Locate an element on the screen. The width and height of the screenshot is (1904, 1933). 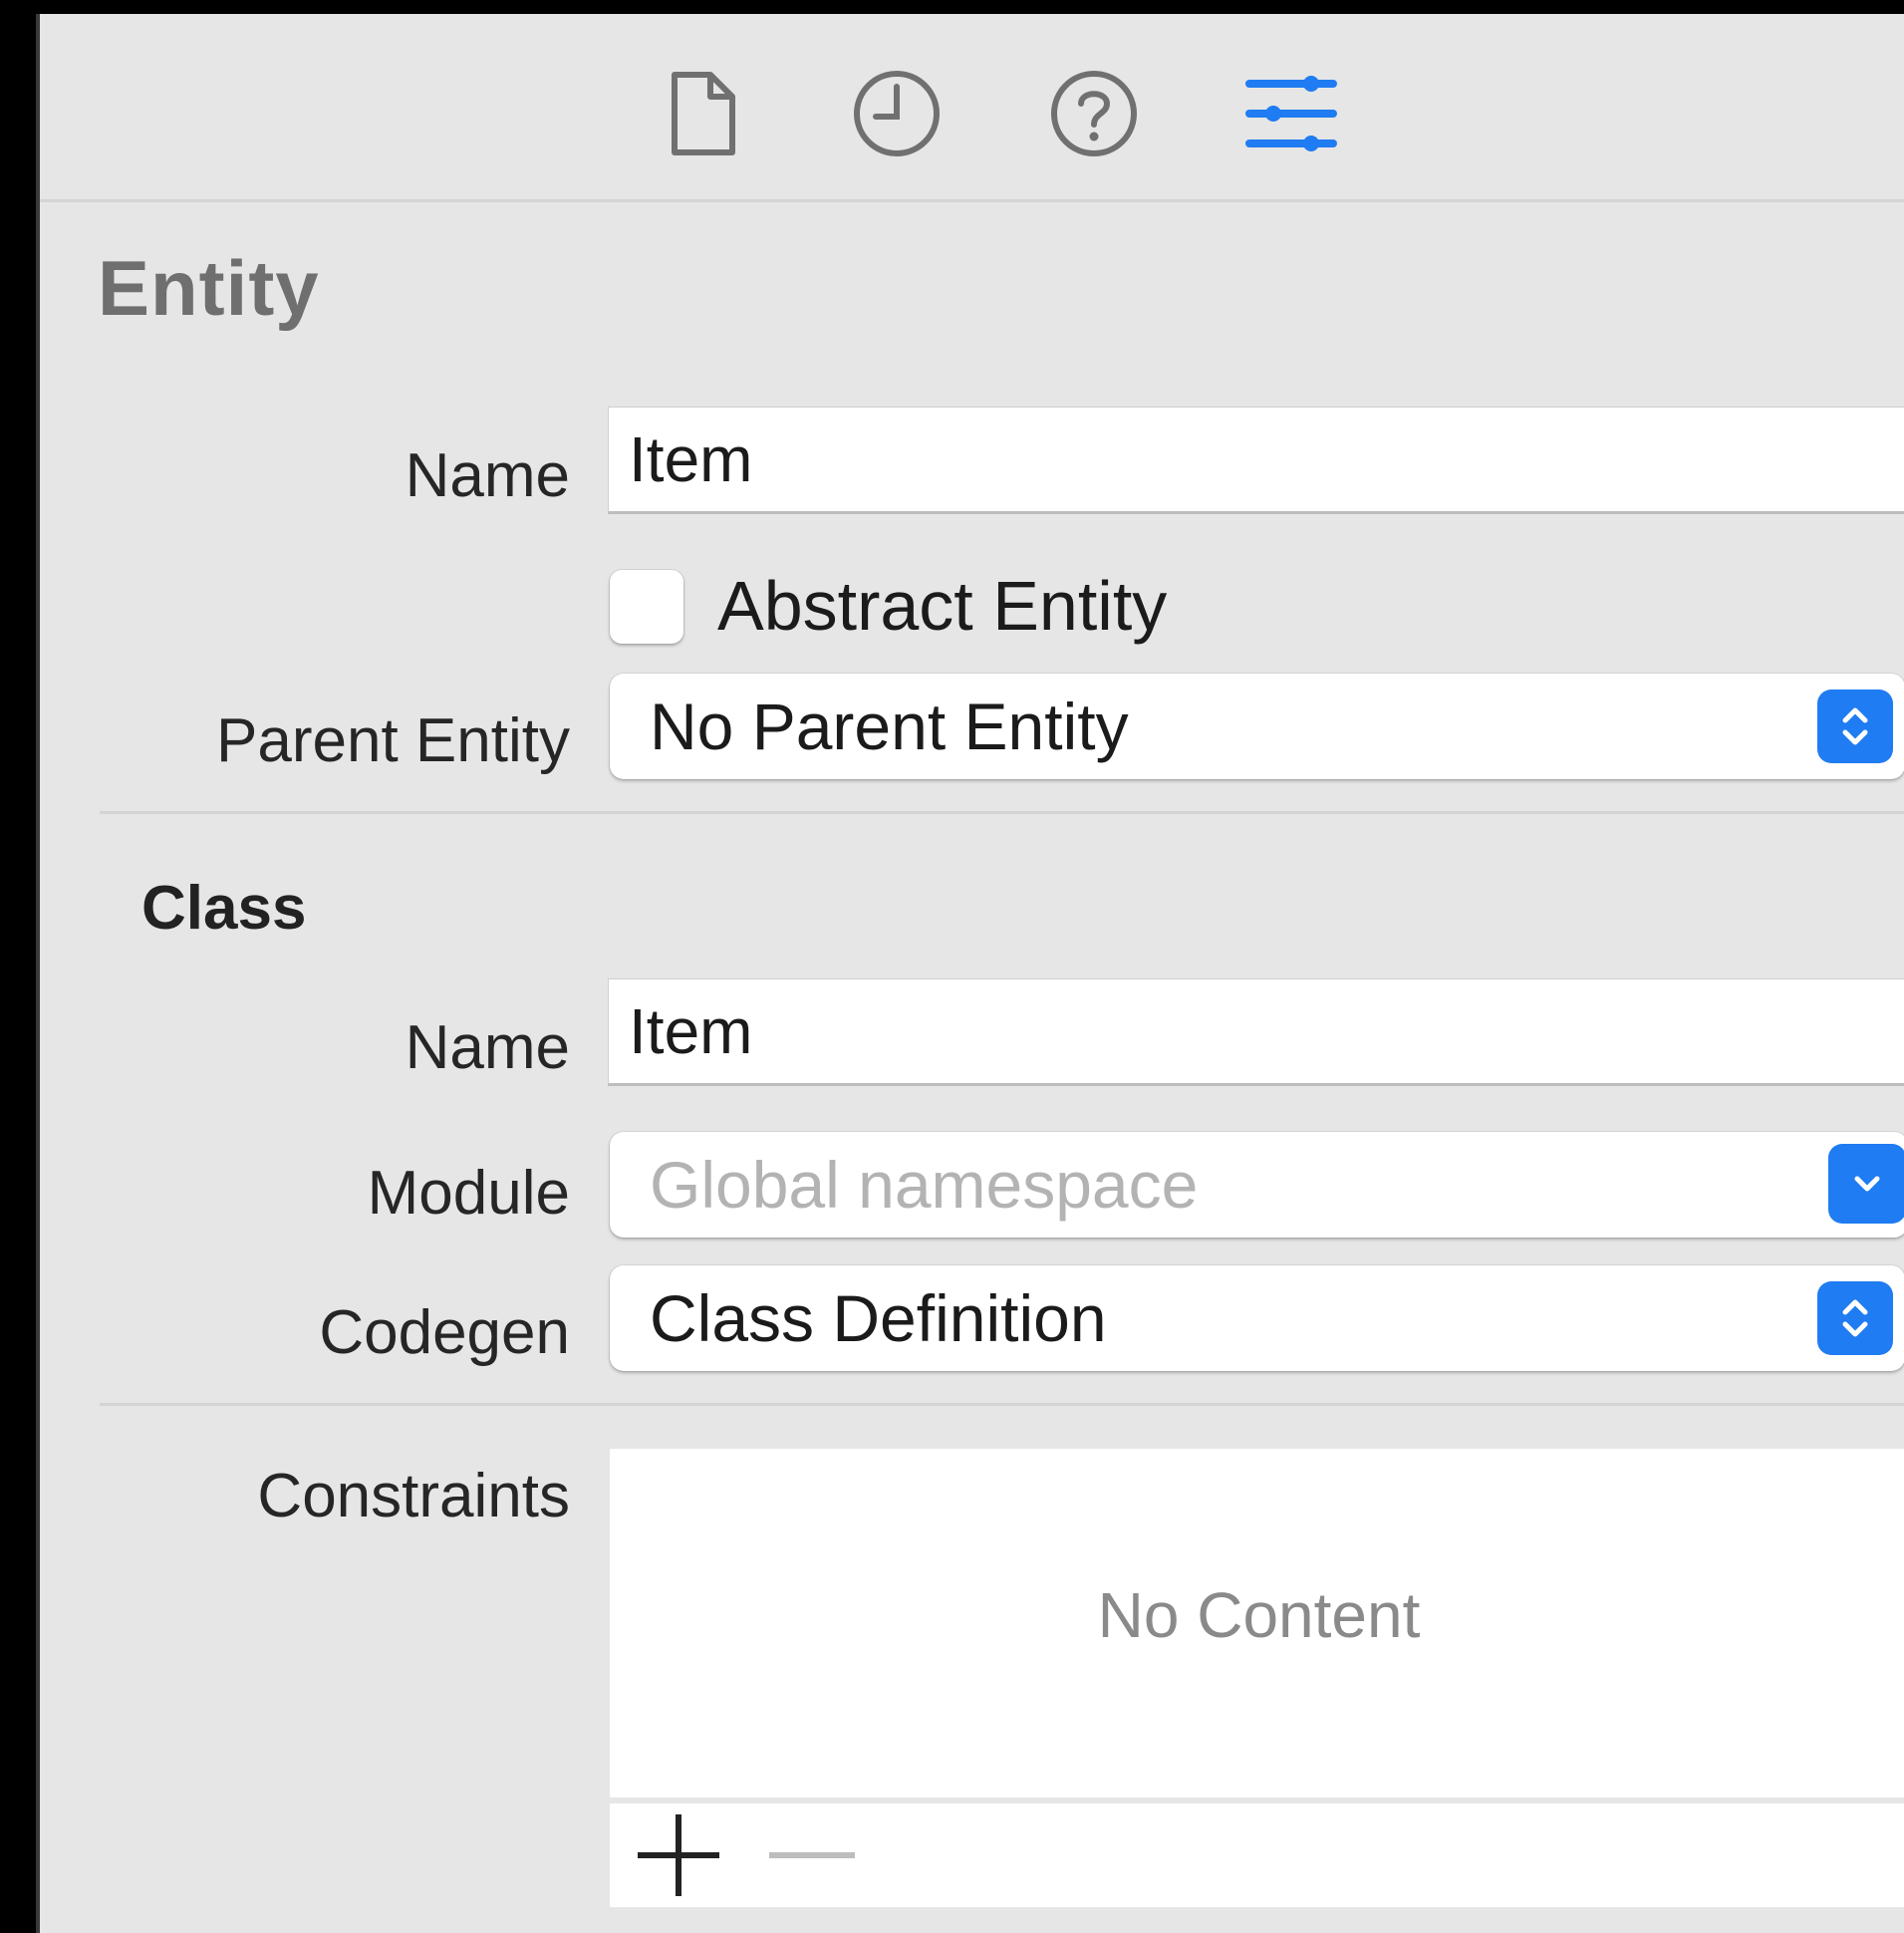
entity-name-label: Name is located at coordinates (487, 475).